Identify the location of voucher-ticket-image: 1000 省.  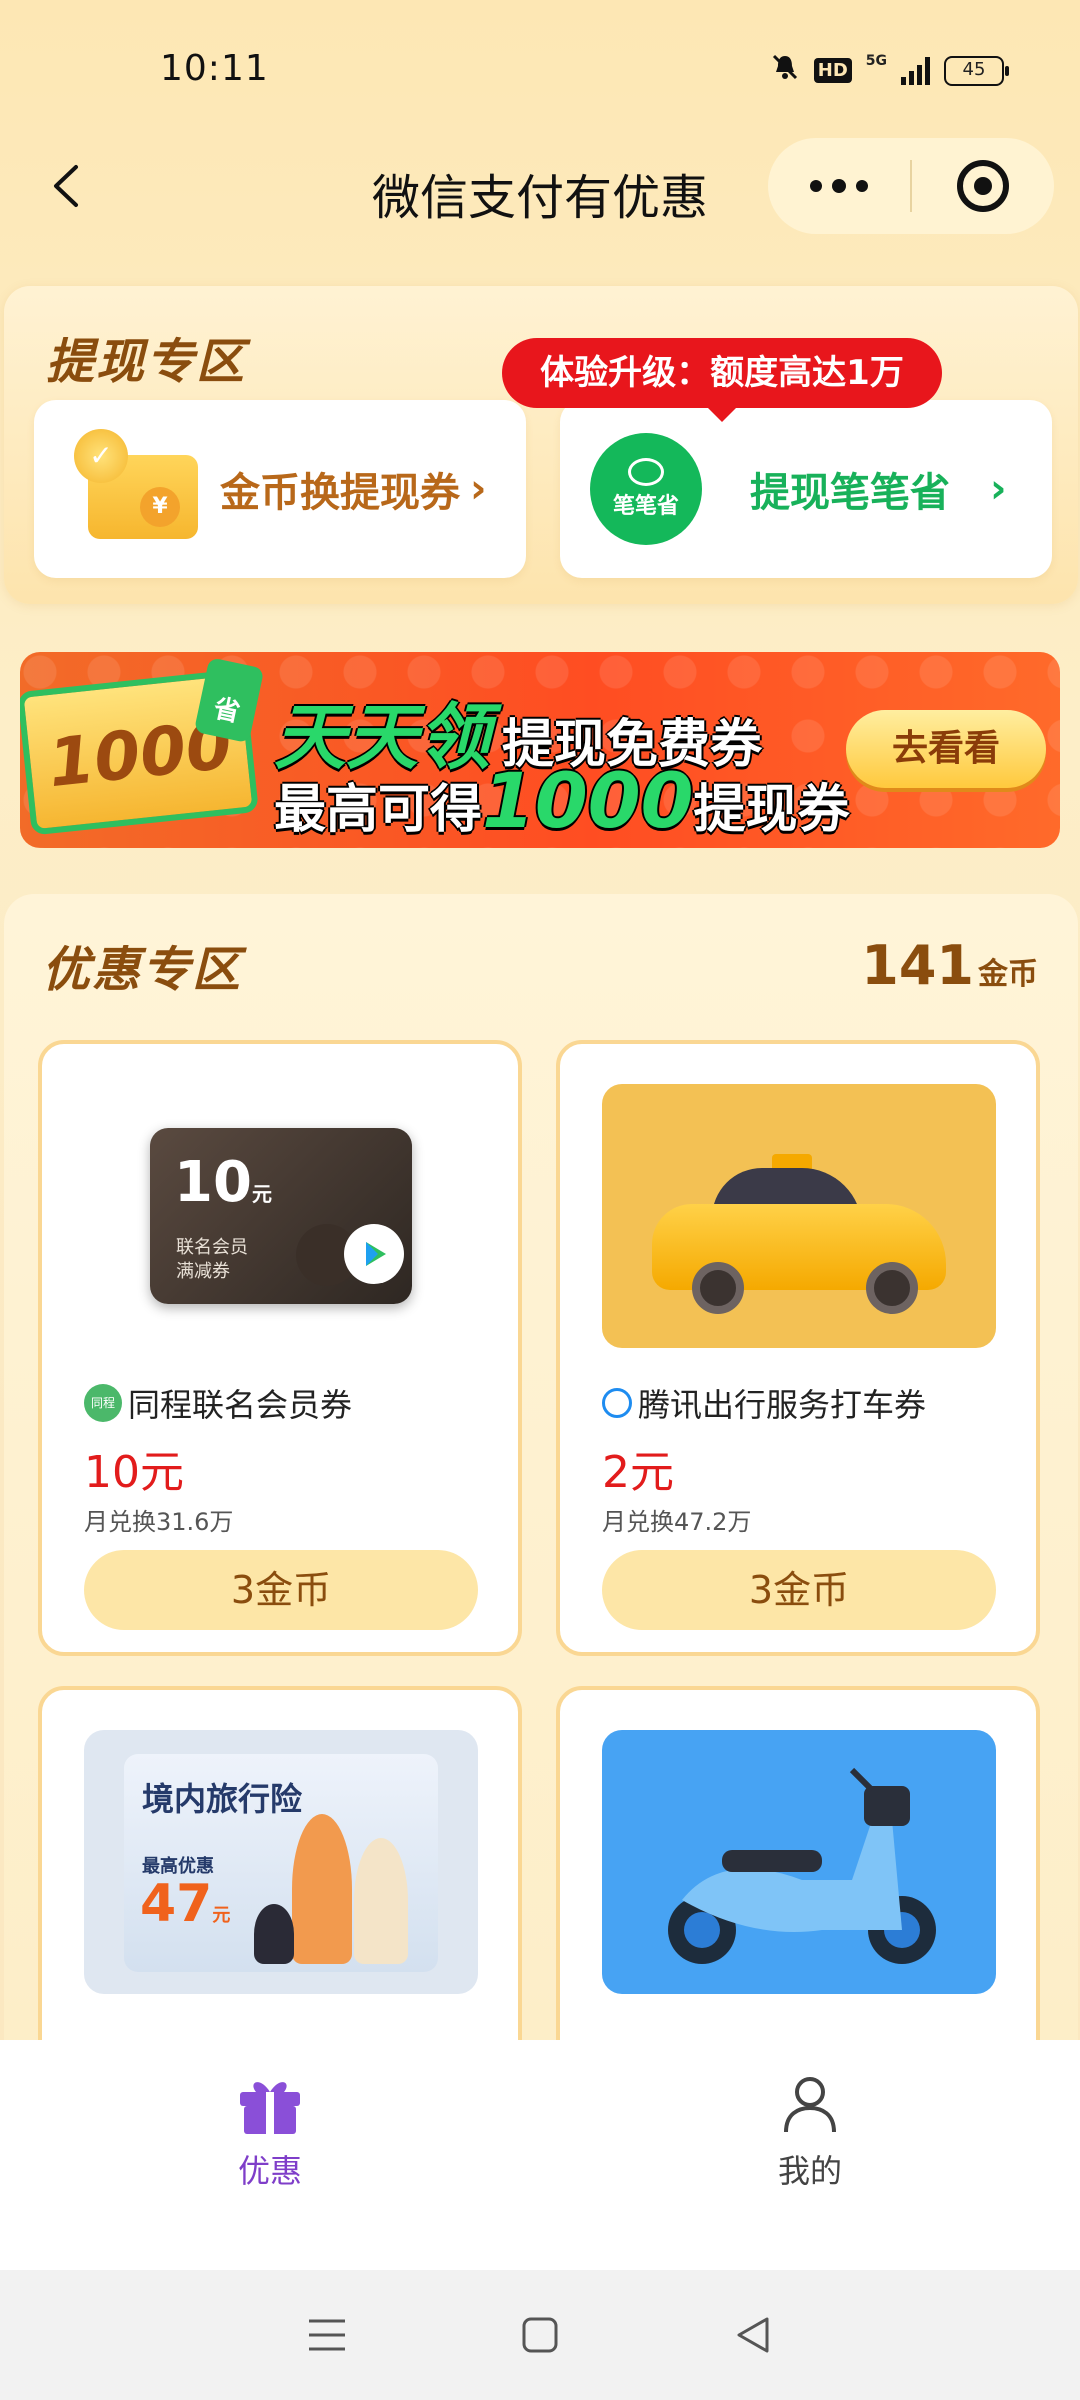
(142, 746).